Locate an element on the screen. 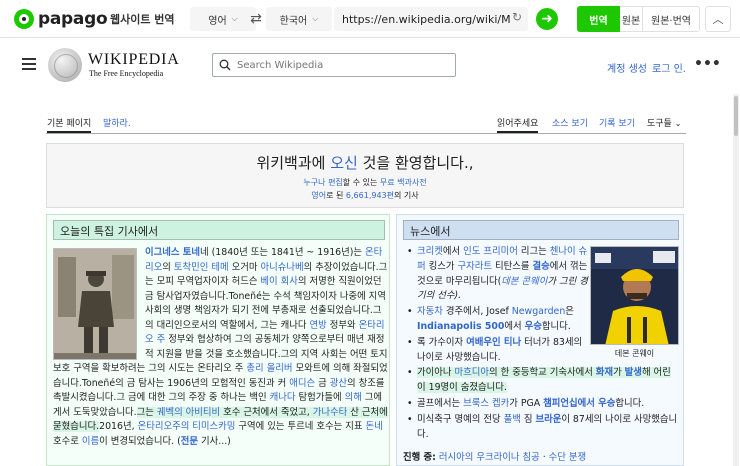  chevron-down-icon: ⌵ is located at coordinates (315, 18).